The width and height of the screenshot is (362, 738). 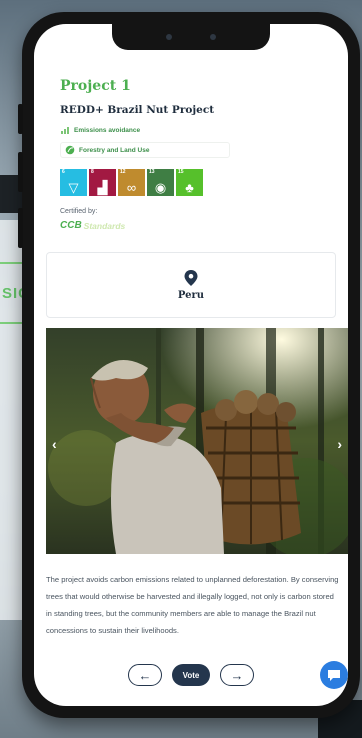 I want to click on sdg-icons: 6 ▽ 8 ▟ 12 ∞ 13 ◉ 15 ♣, so click(x=131, y=182).